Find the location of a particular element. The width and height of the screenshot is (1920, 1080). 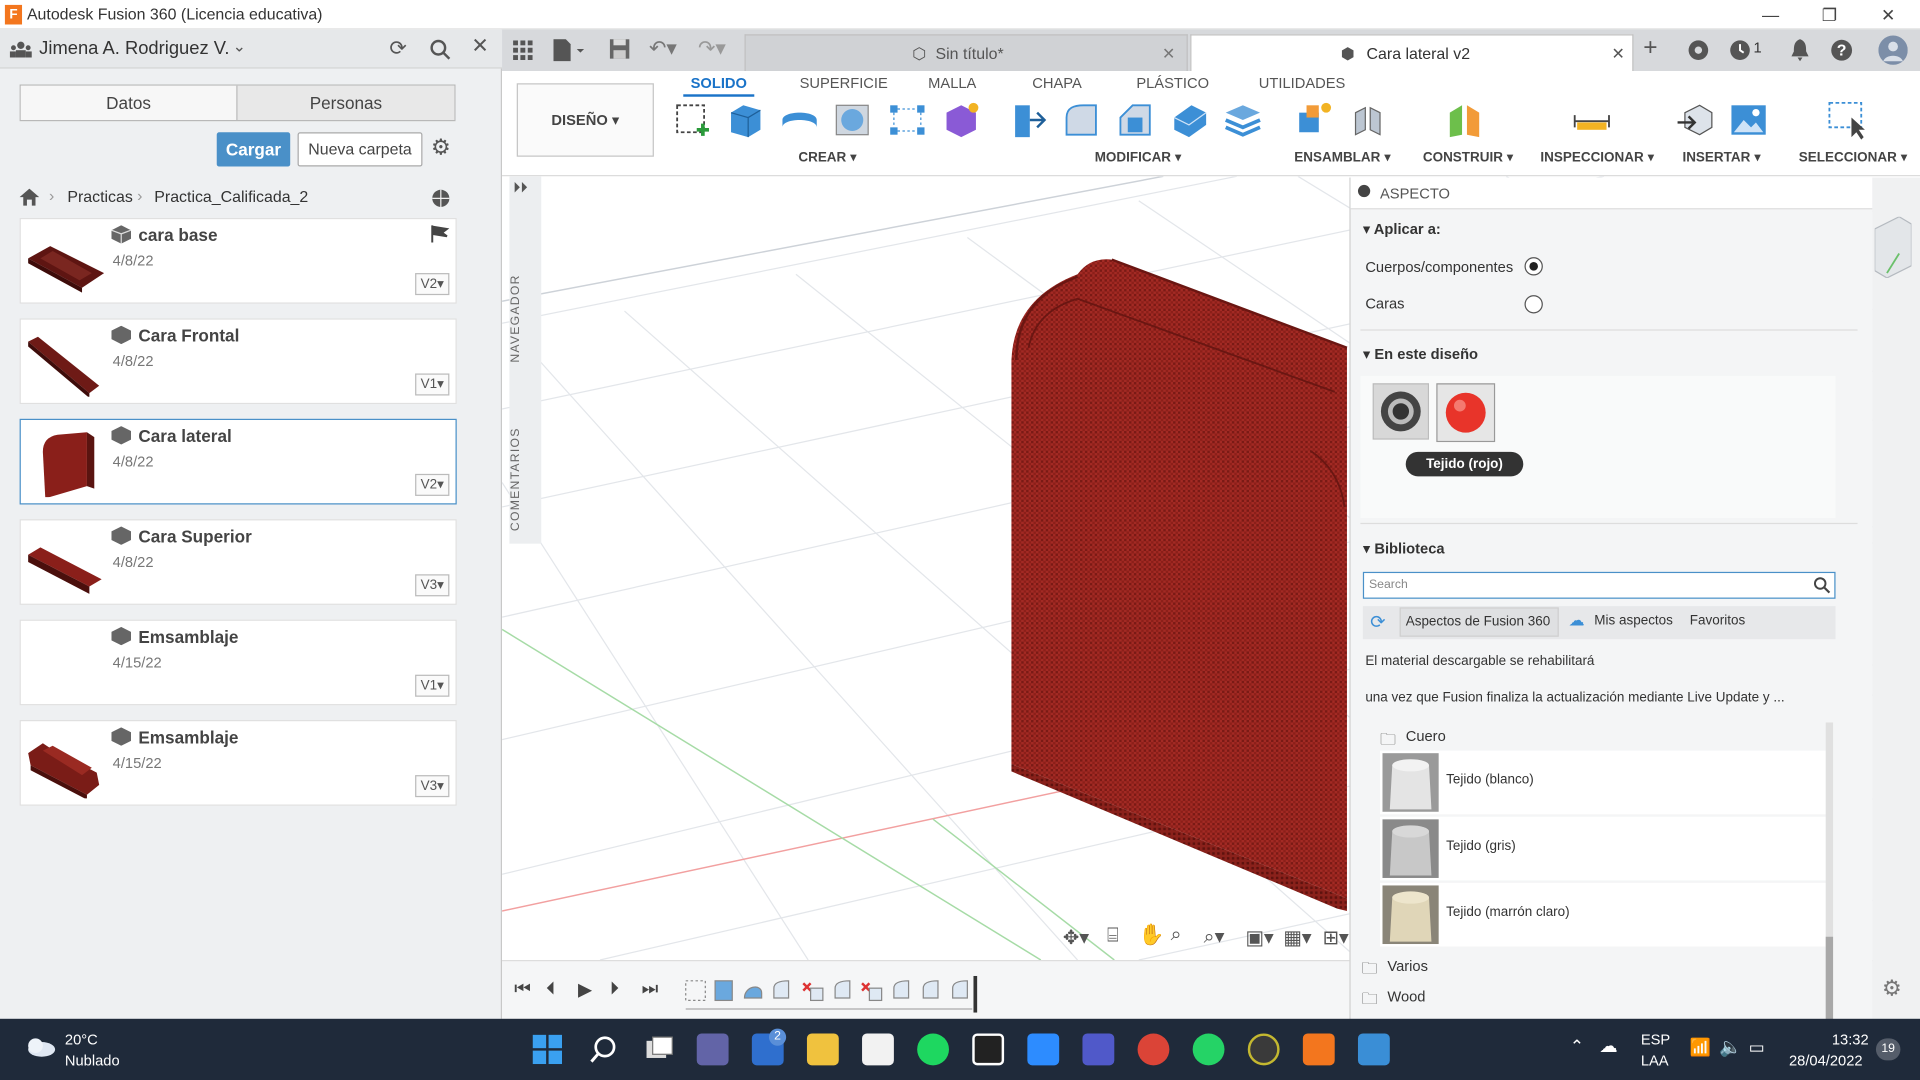

chrome-icon is located at coordinates (1153, 1049).